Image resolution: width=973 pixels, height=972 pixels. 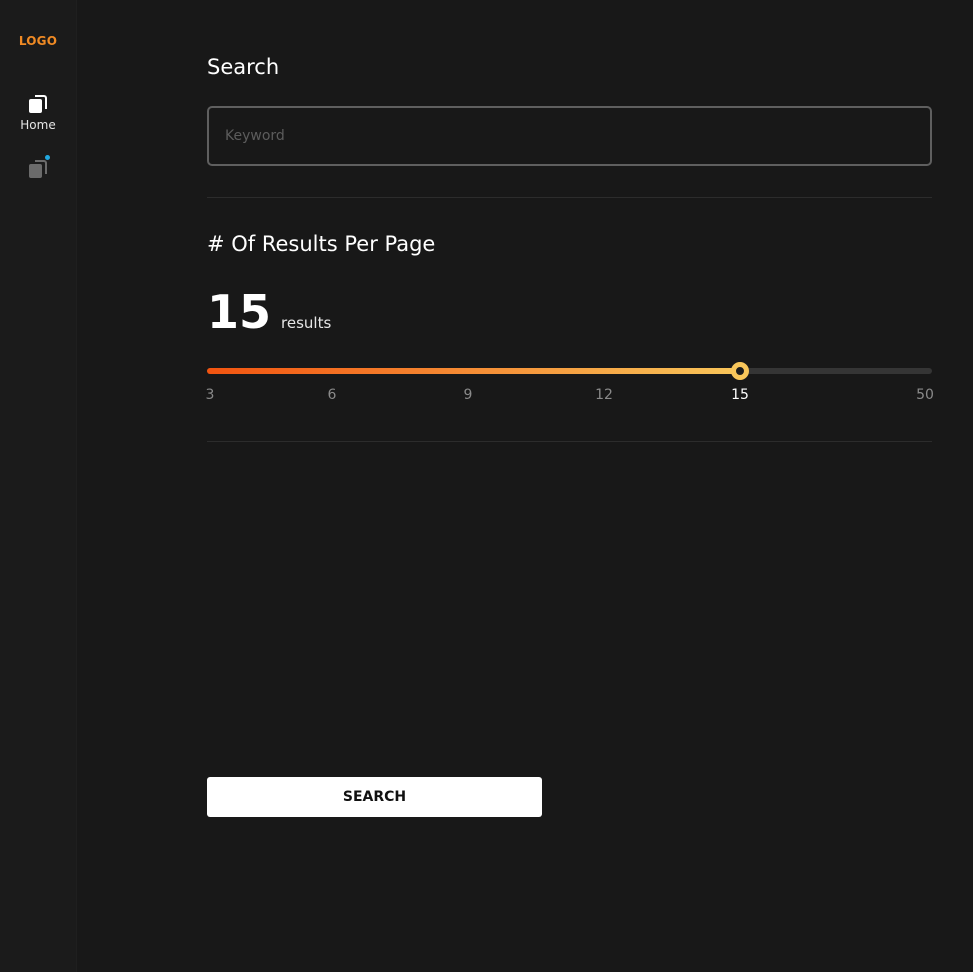 I want to click on slider-tick-6: 6, so click(x=332, y=395).